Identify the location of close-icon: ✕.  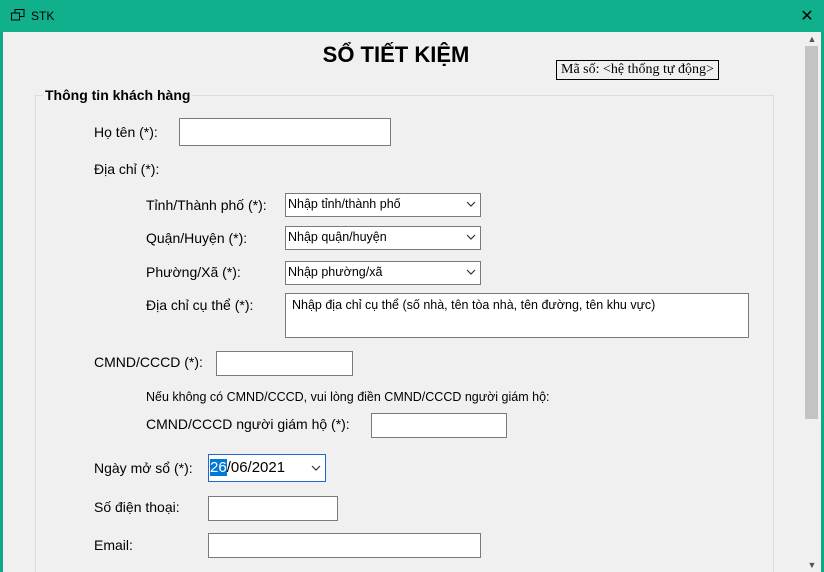
(807, 16).